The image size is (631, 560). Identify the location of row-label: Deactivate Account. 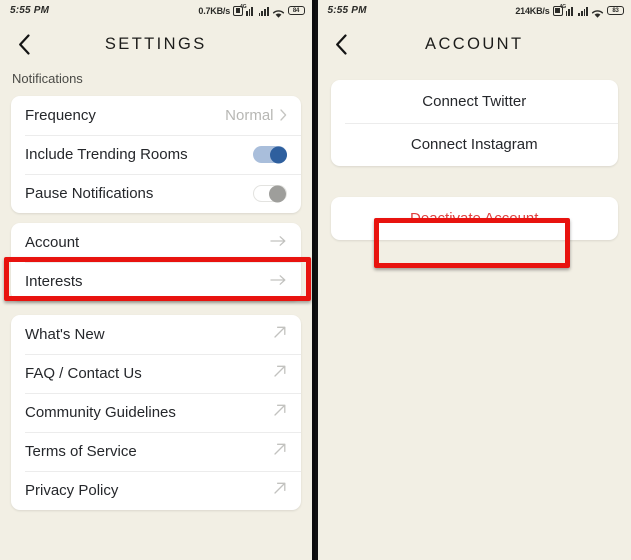
(474, 218).